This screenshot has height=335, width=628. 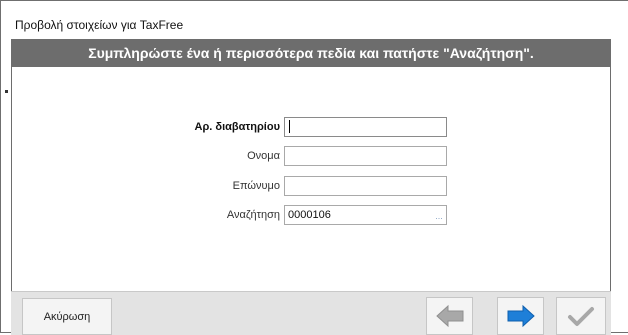 What do you see at coordinates (309, 215) in the screenshot?
I see `search-value: 0000106` at bounding box center [309, 215].